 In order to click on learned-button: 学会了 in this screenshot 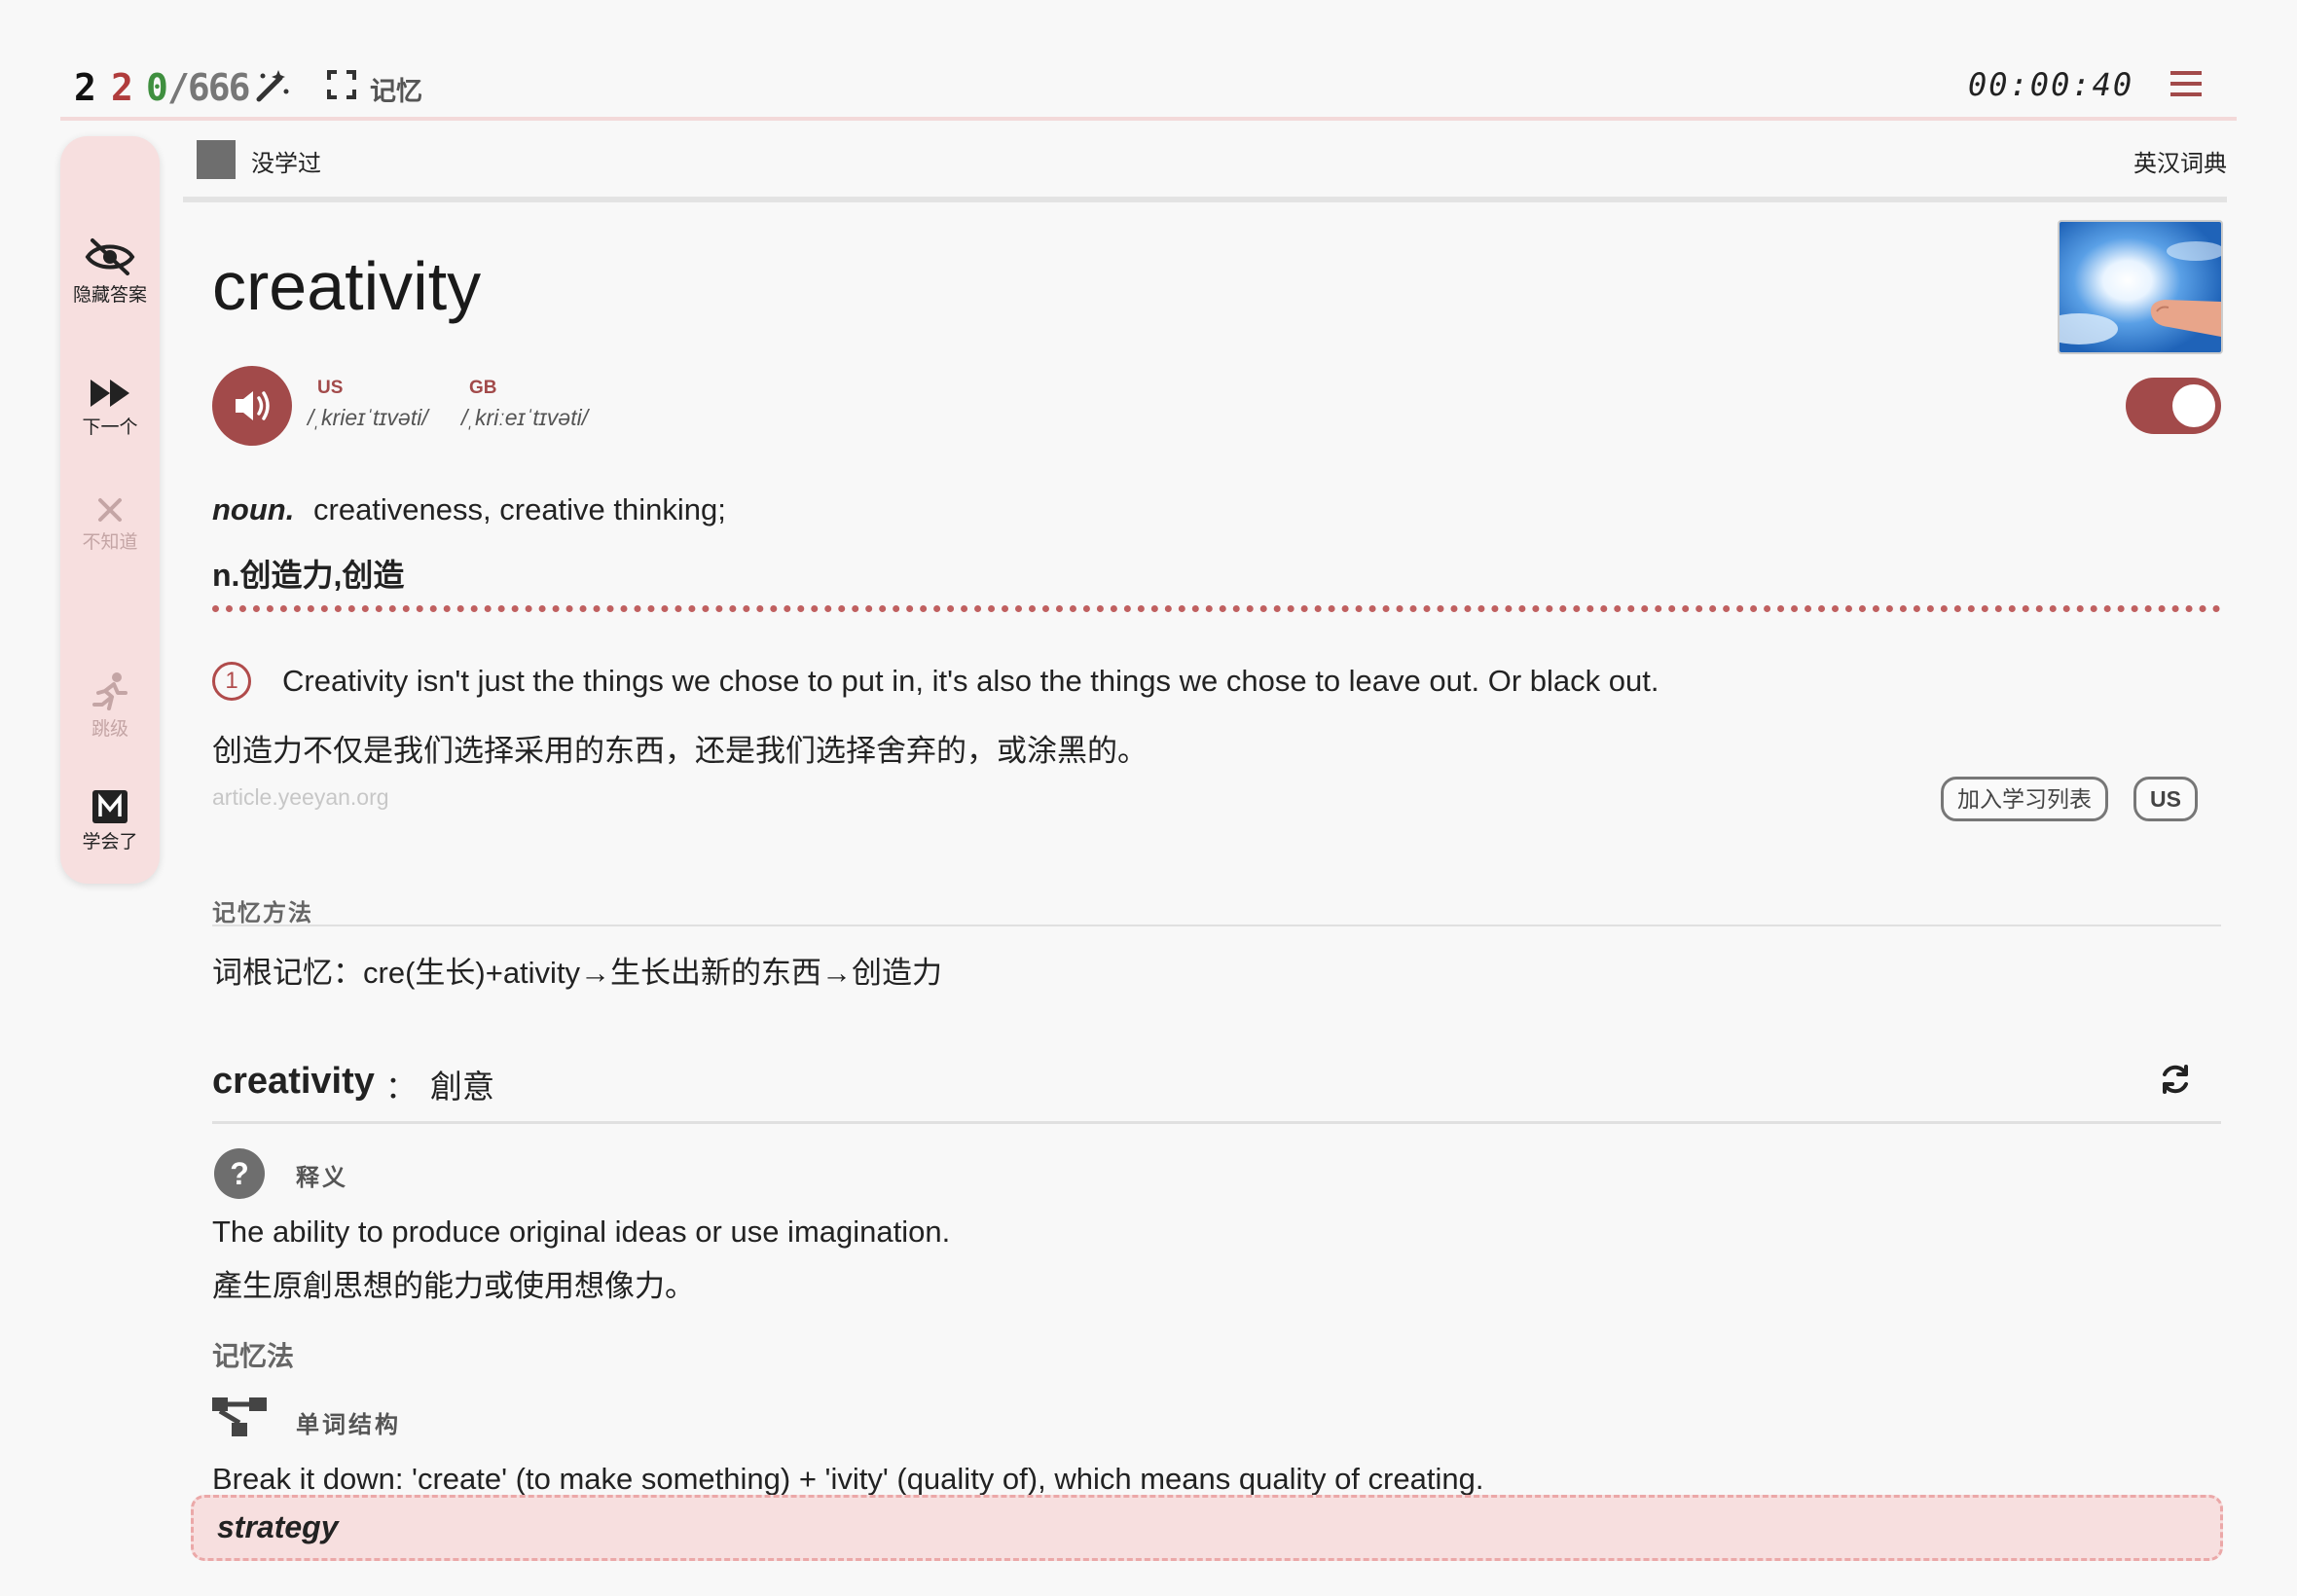, I will do `click(110, 821)`.